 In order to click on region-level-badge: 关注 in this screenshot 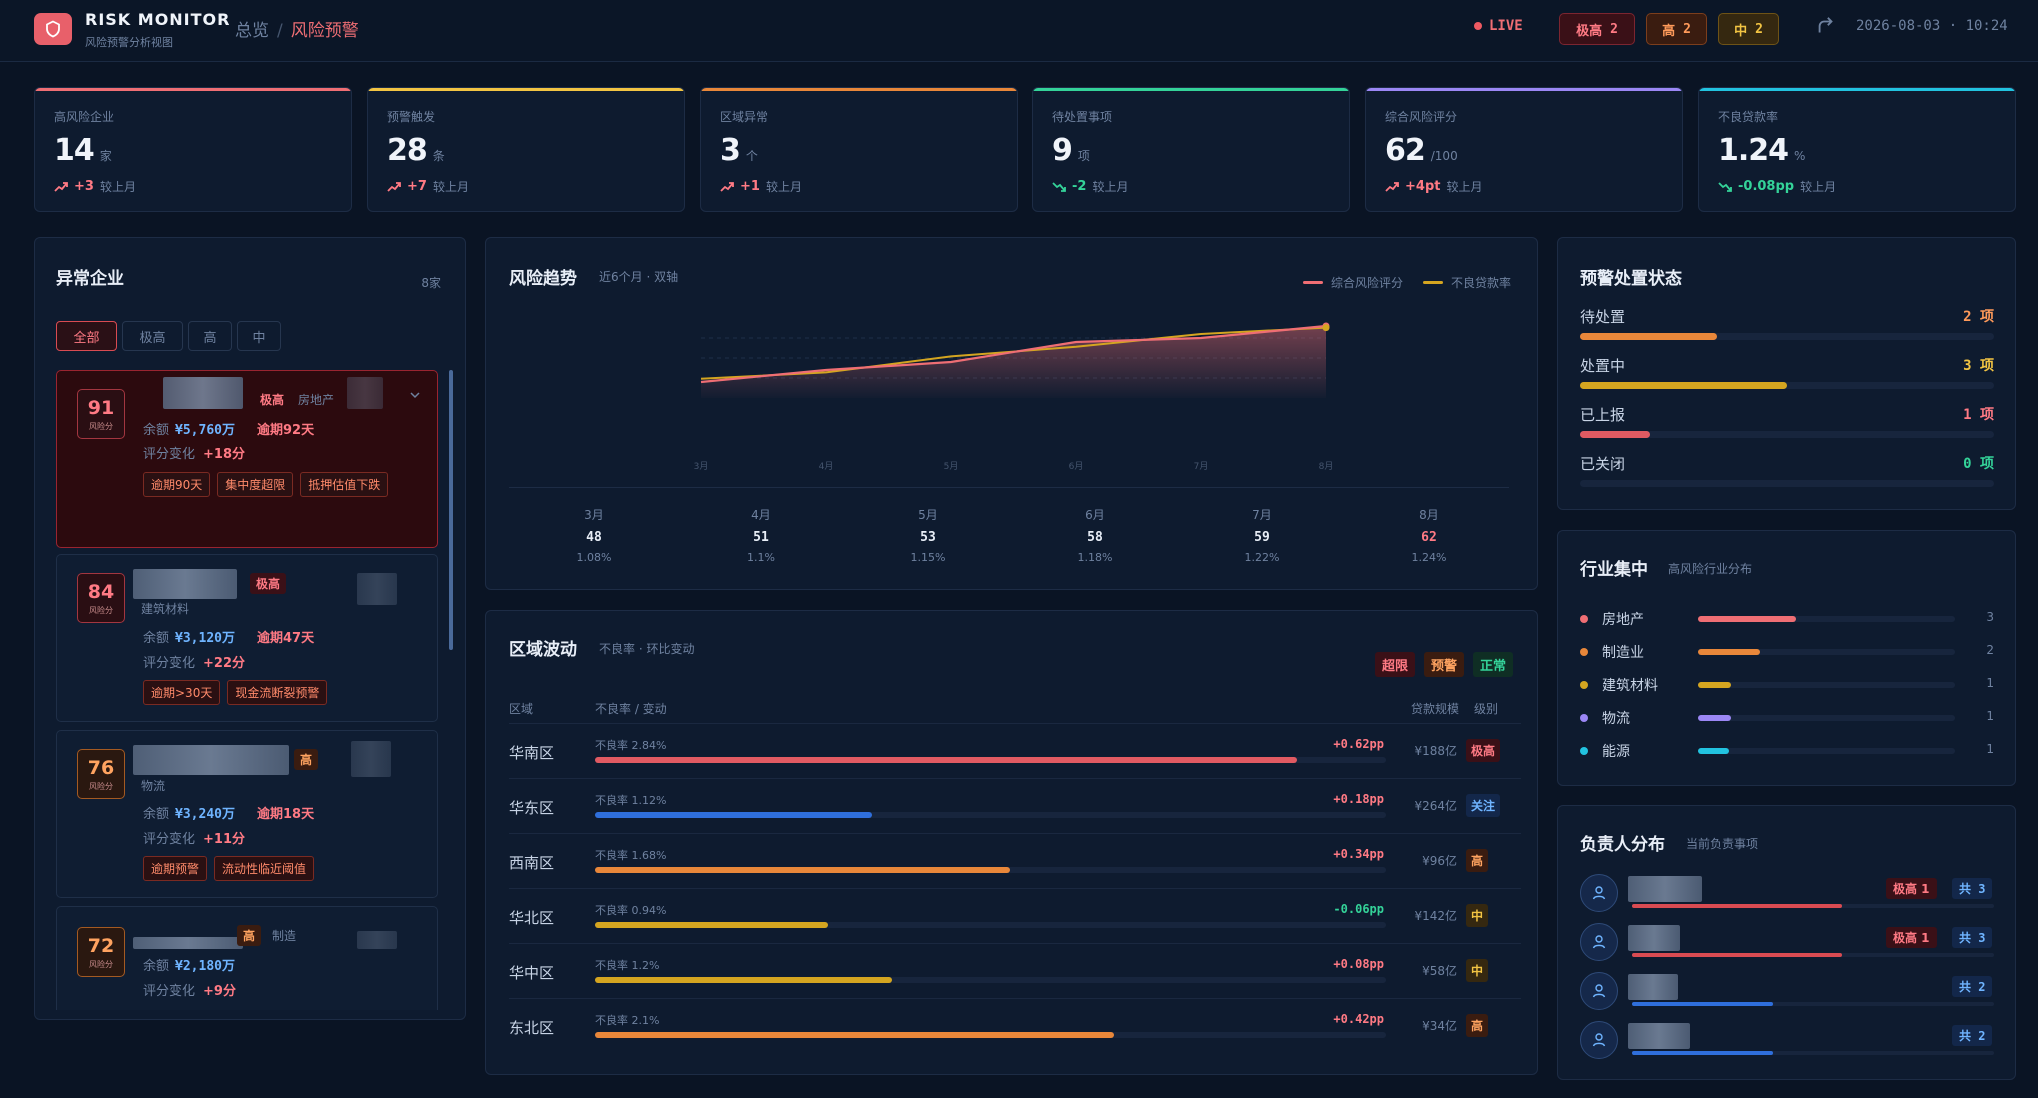, I will do `click(1483, 805)`.